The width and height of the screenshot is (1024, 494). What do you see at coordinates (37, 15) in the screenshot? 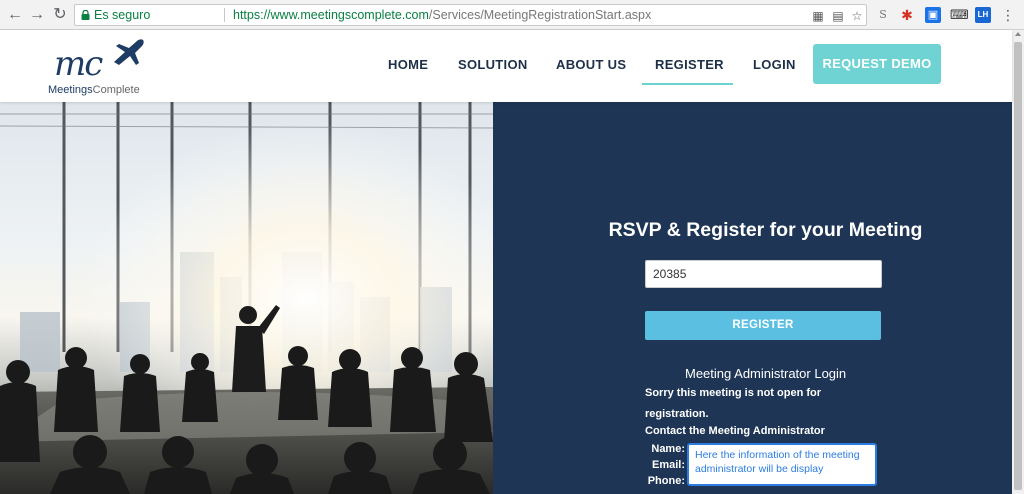
I see `forward-arrow-icon: →` at bounding box center [37, 15].